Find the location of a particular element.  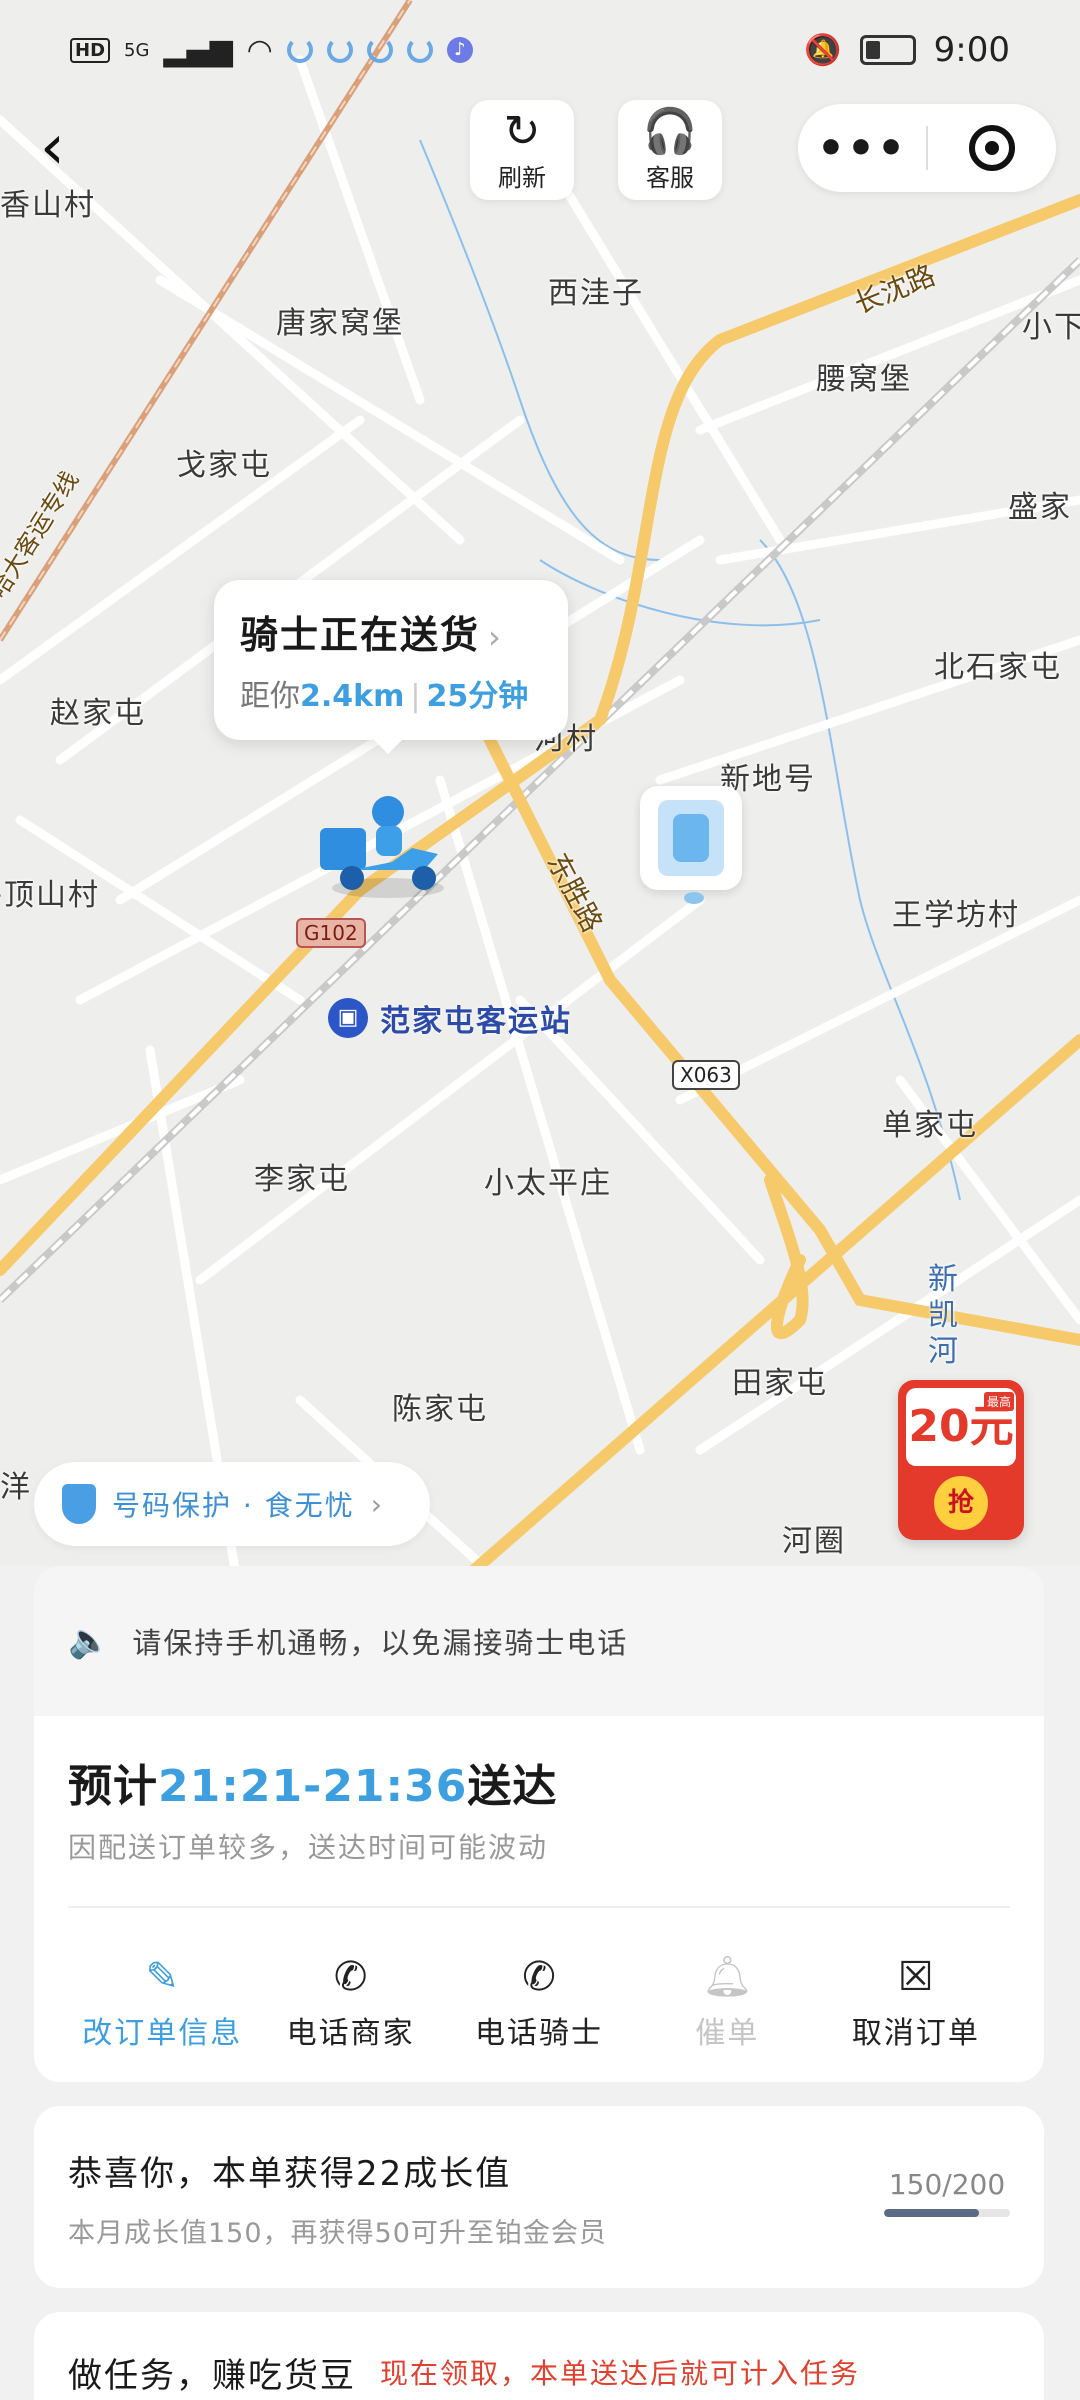

coupon-tag: 最高 is located at coordinates (998, 1401).